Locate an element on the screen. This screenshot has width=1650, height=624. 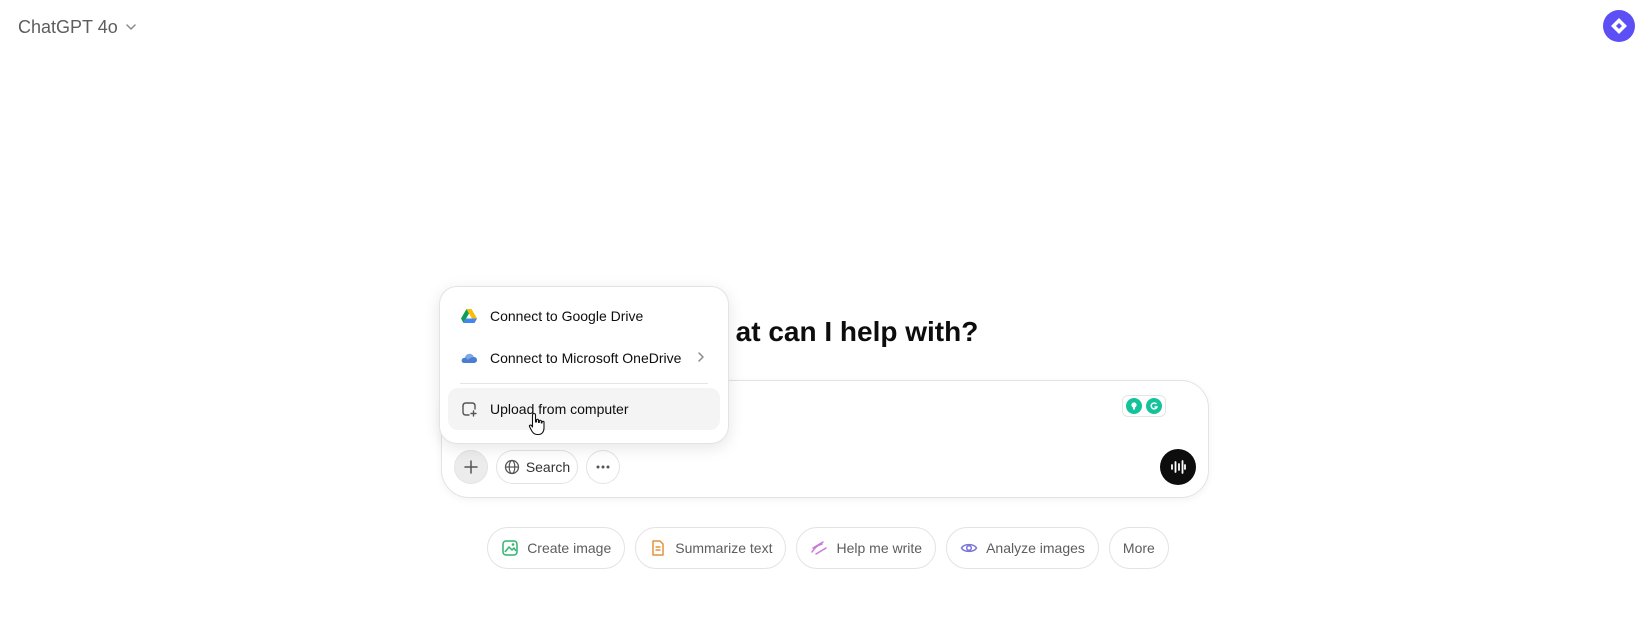
summarize-text-chip: Summarize text is located at coordinates (711, 548).